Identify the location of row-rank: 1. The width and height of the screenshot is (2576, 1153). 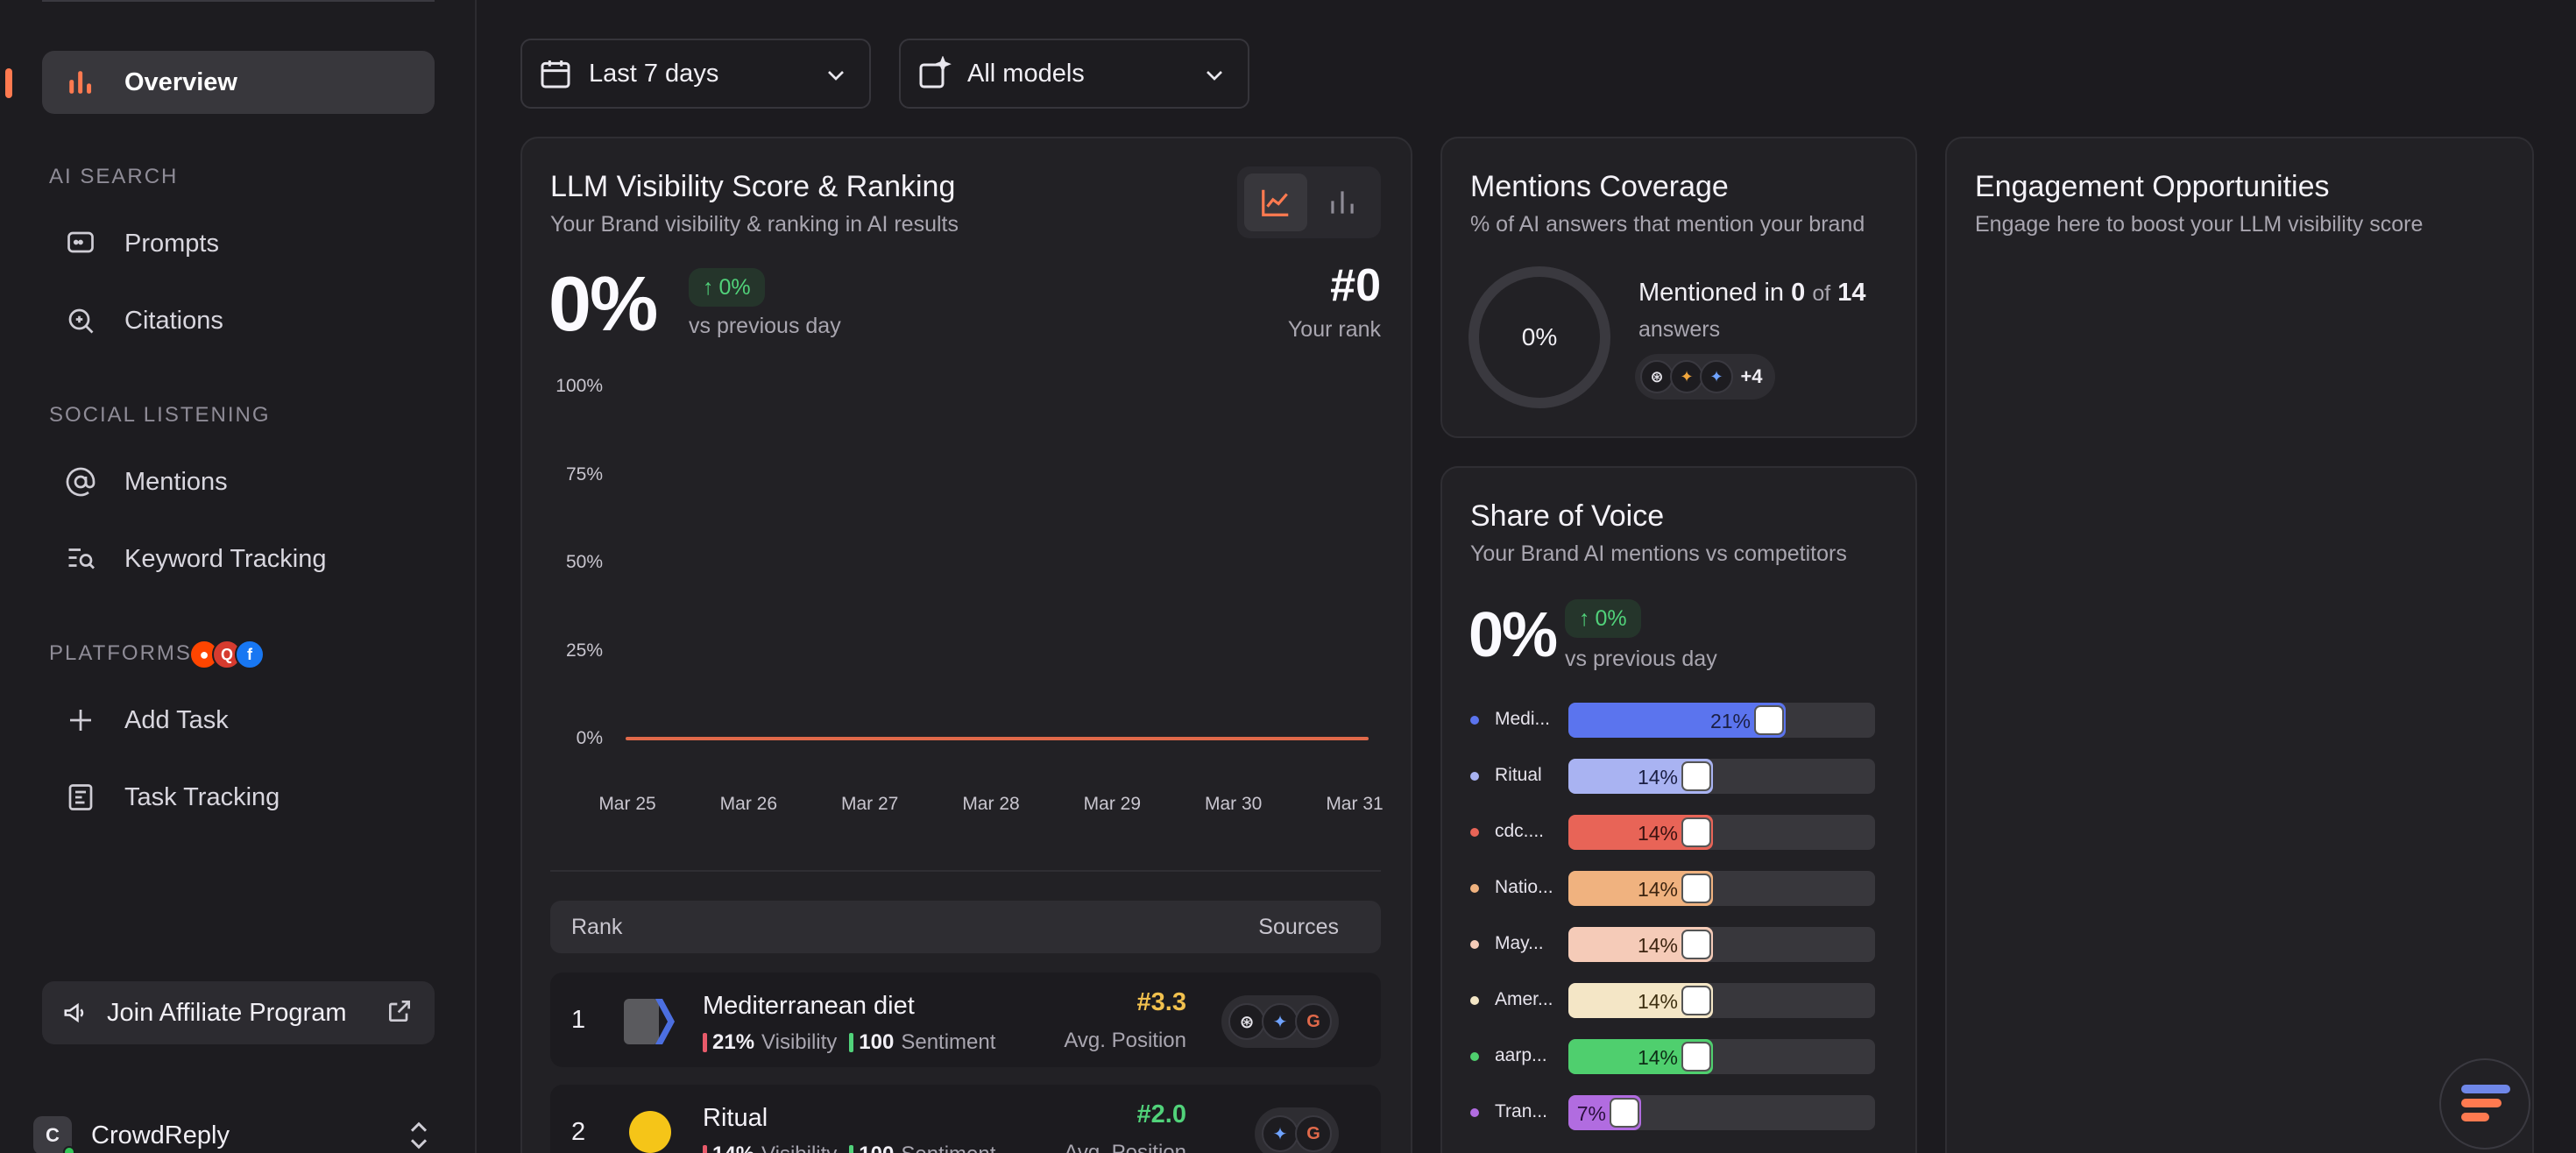
(578, 1020).